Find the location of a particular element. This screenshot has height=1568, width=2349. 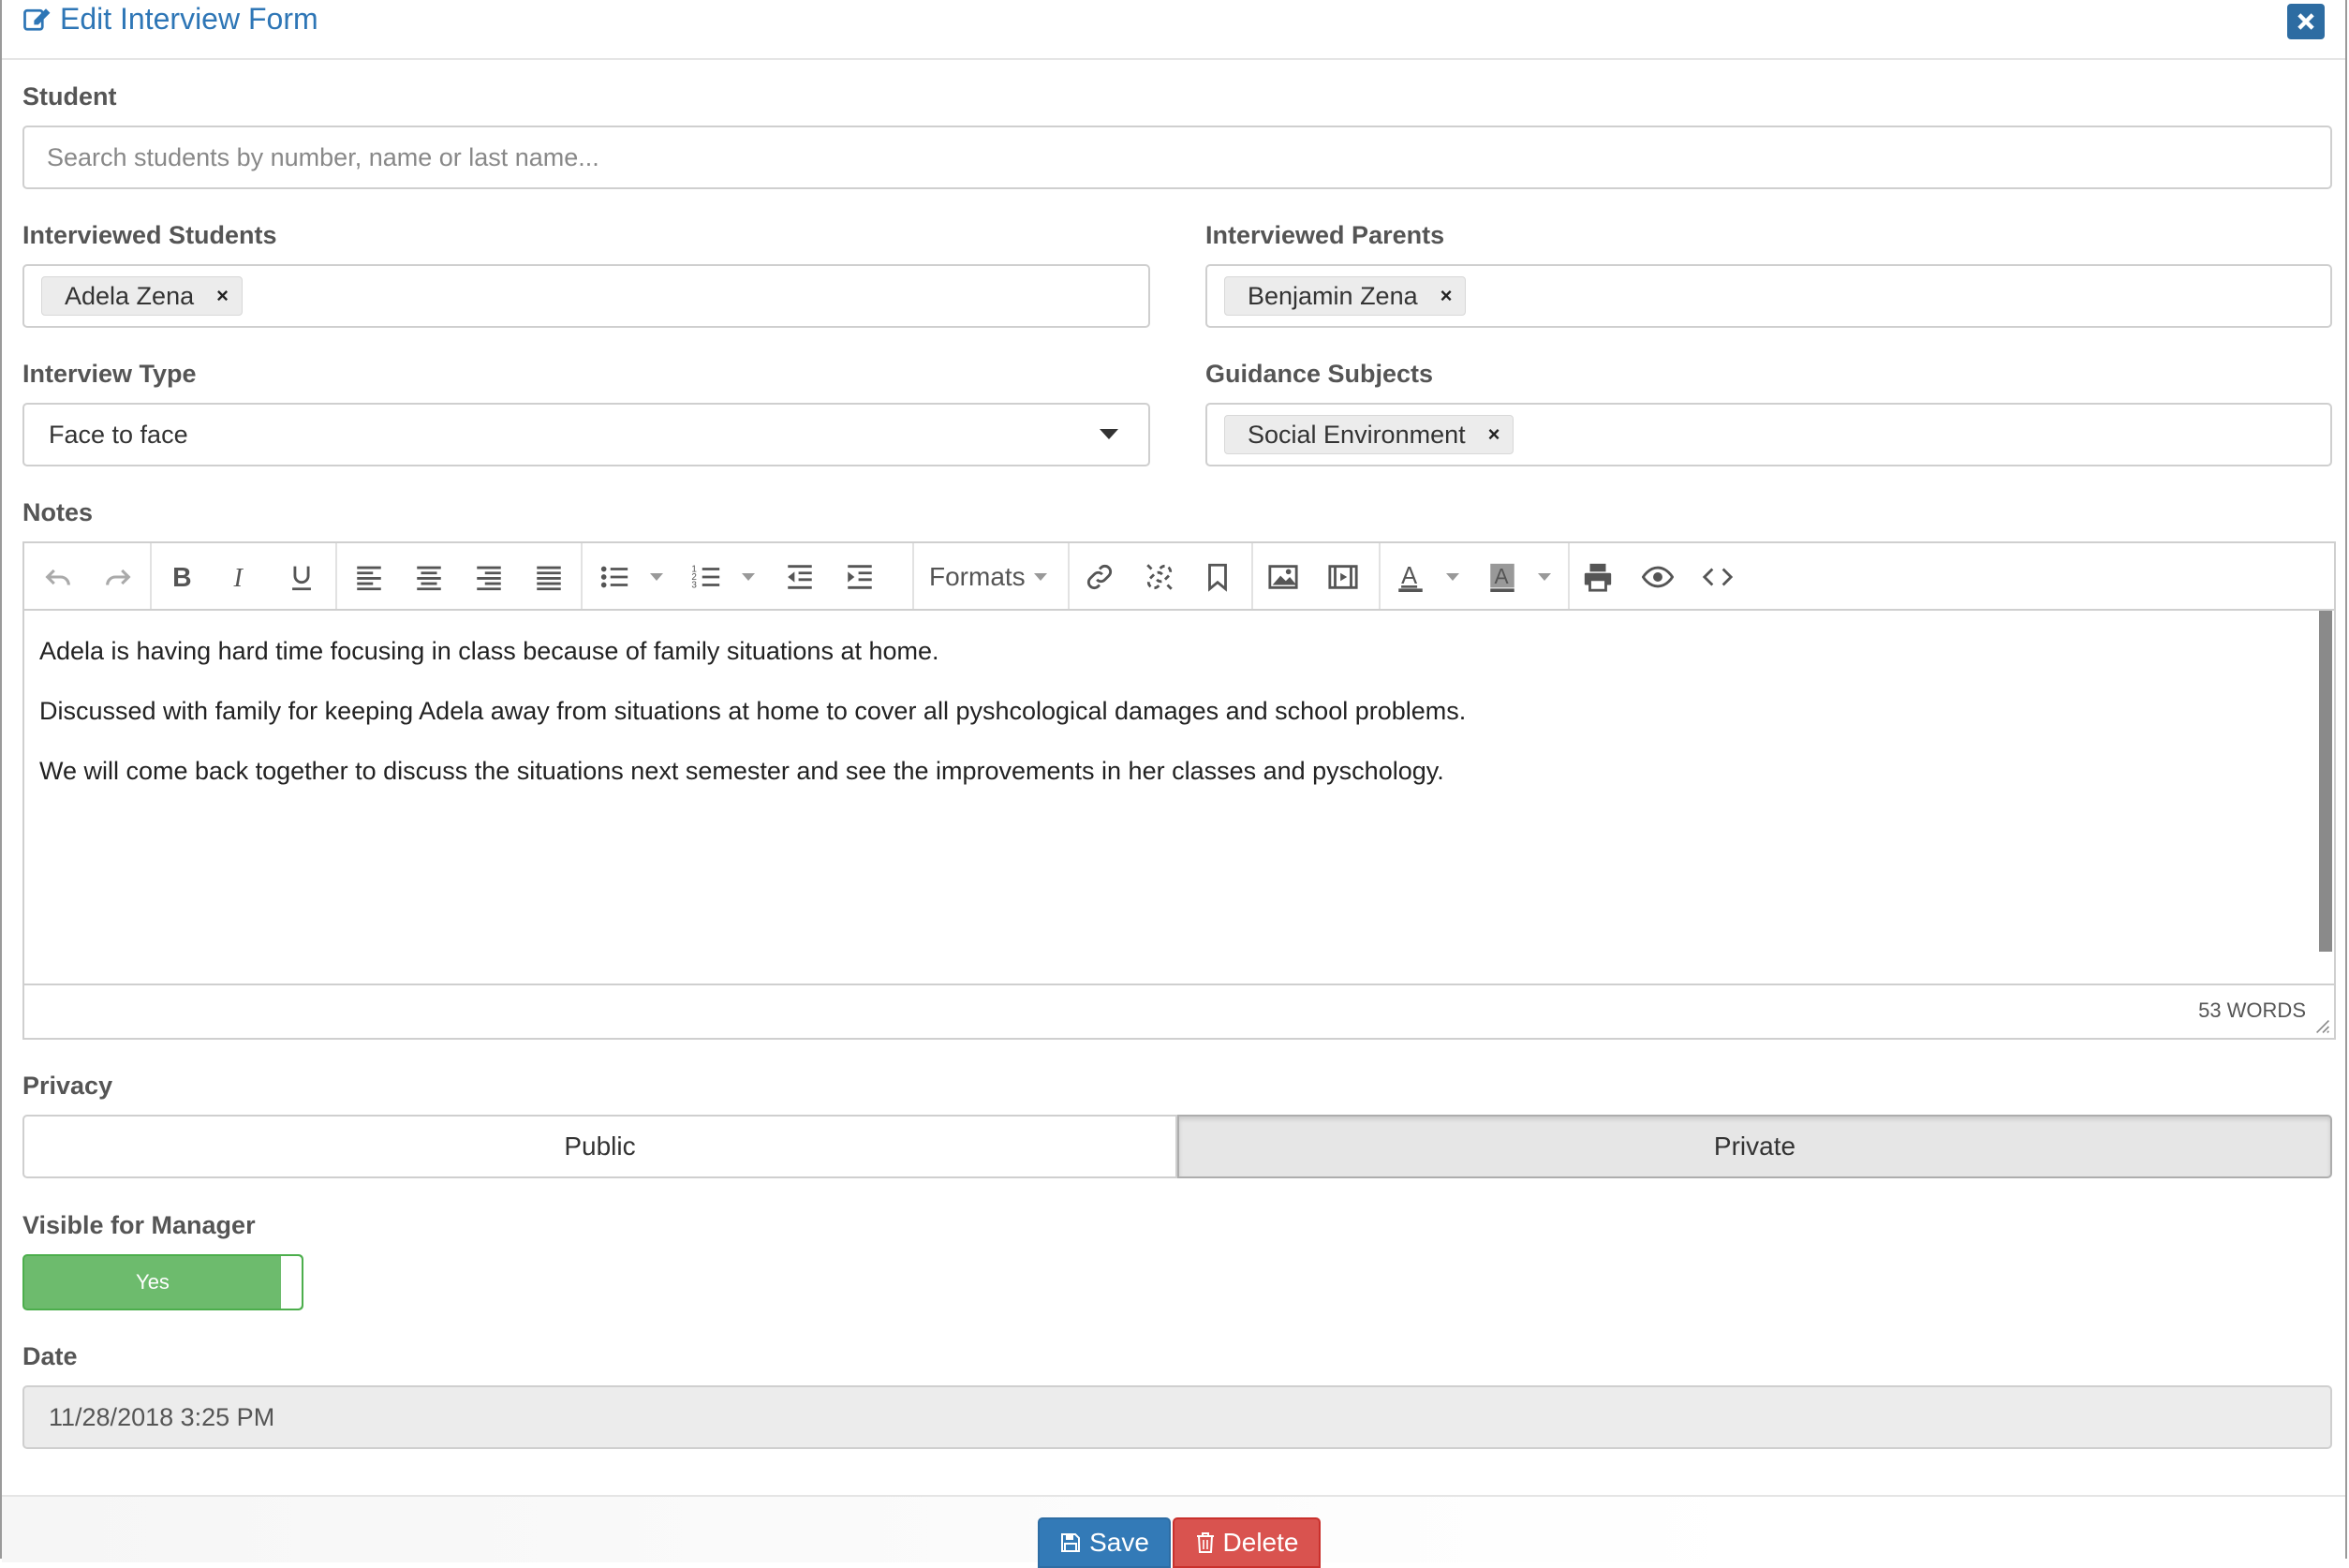

preview-icon is located at coordinates (1658, 577).